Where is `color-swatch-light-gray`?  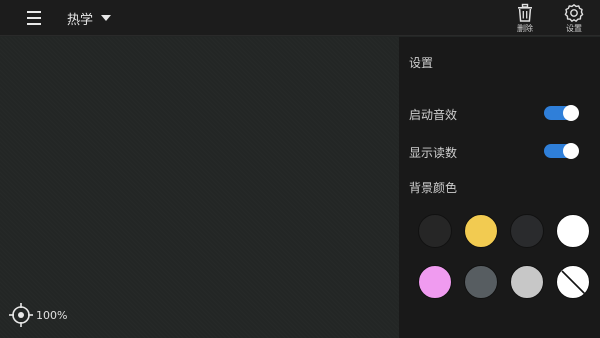
color-swatch-light-gray is located at coordinates (527, 282).